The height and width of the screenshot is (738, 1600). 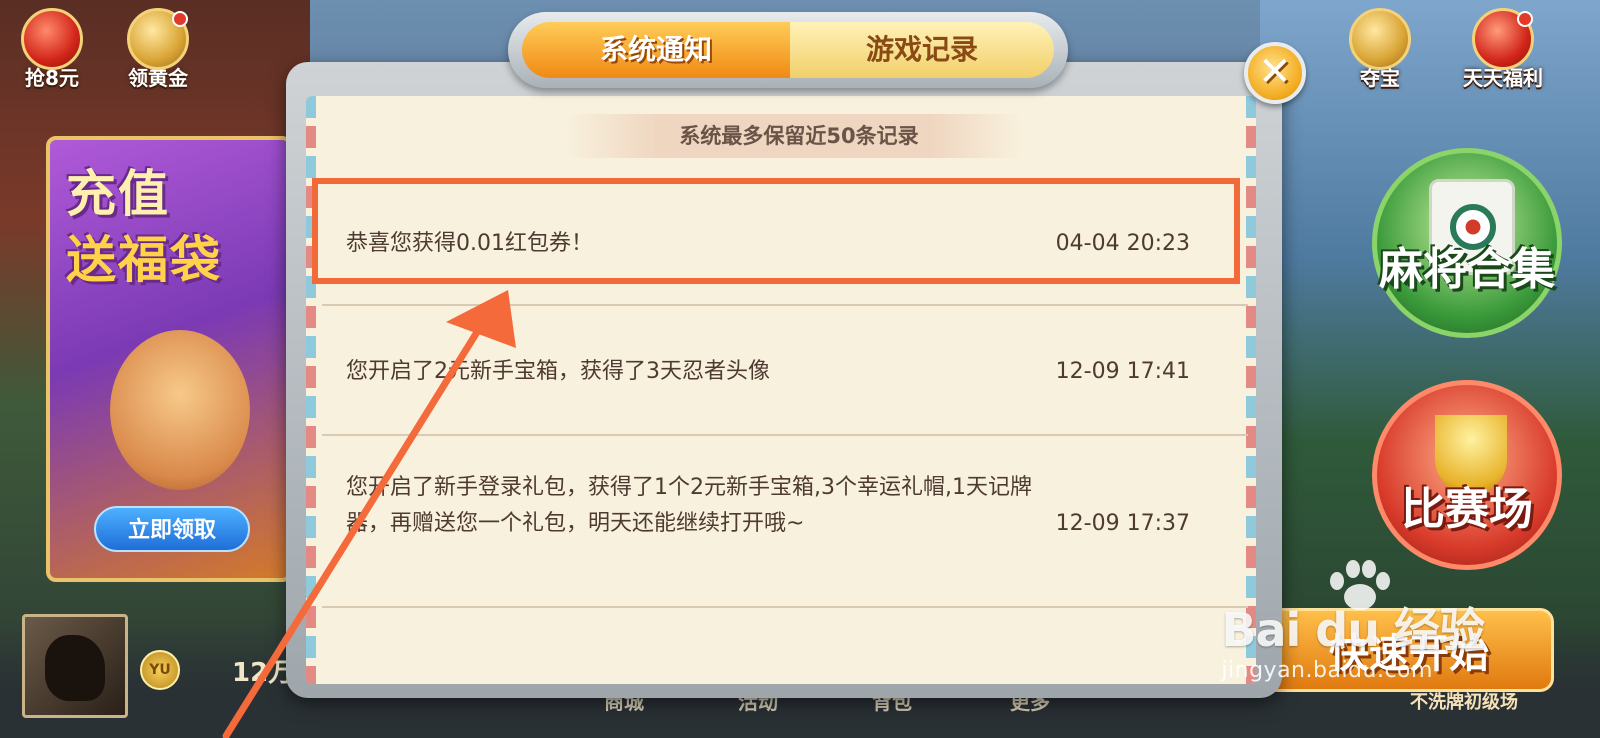 I want to click on watermark-brand: Bai du 经验, so click(x=1353, y=630).